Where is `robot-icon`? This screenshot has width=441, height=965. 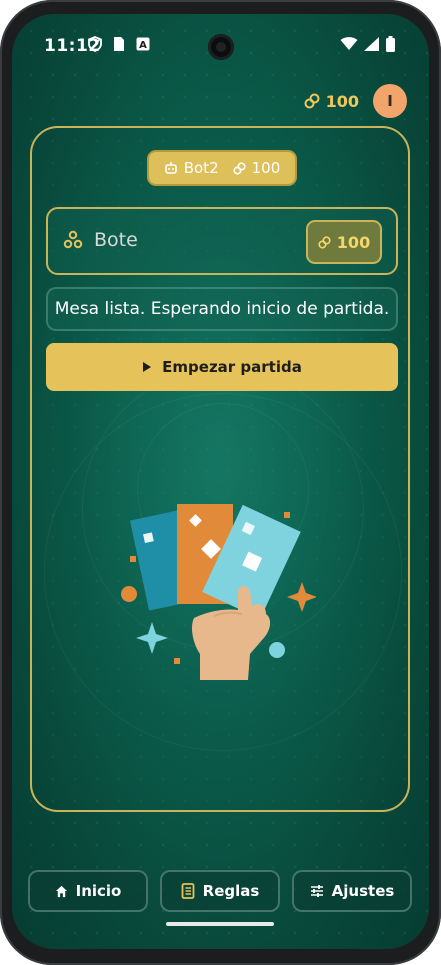 robot-icon is located at coordinates (170, 168).